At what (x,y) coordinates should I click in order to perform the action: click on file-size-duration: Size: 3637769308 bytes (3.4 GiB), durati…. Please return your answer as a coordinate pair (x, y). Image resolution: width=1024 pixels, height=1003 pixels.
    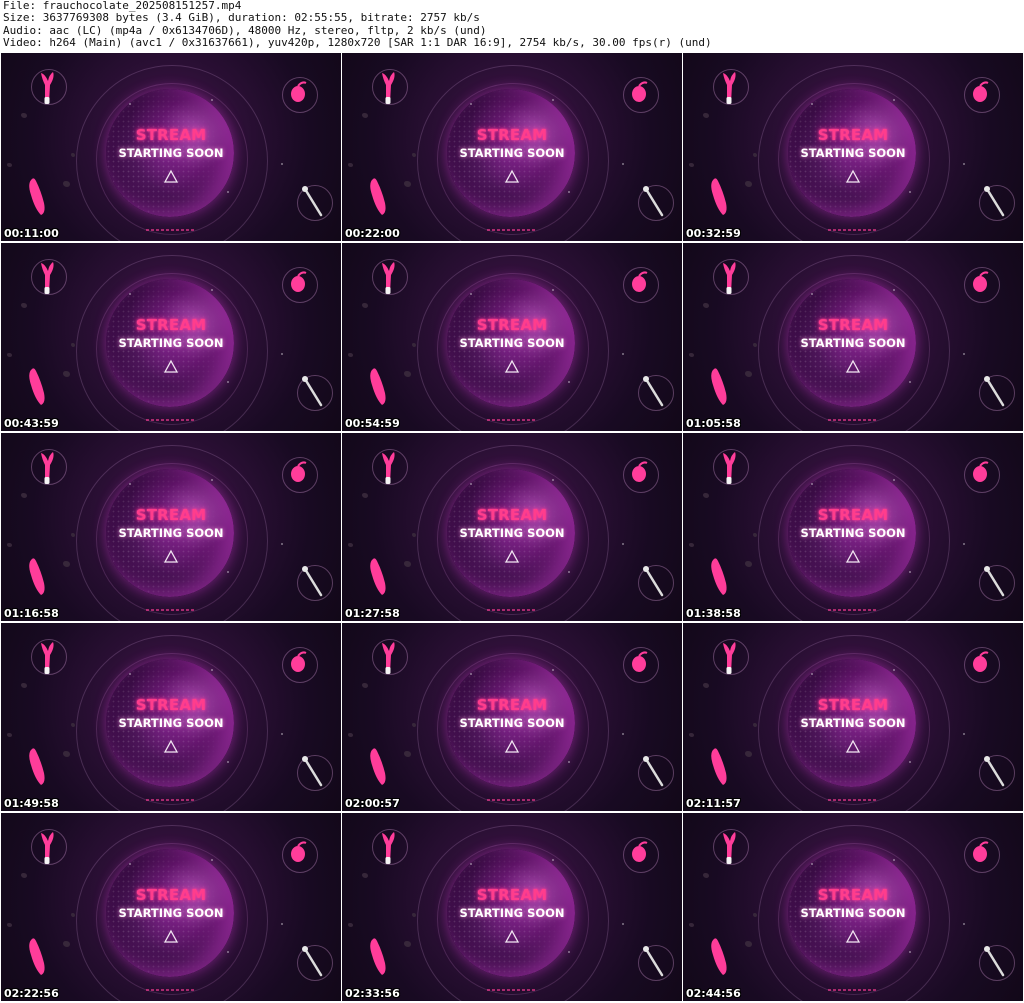
    Looking at the image, I should click on (241, 18).